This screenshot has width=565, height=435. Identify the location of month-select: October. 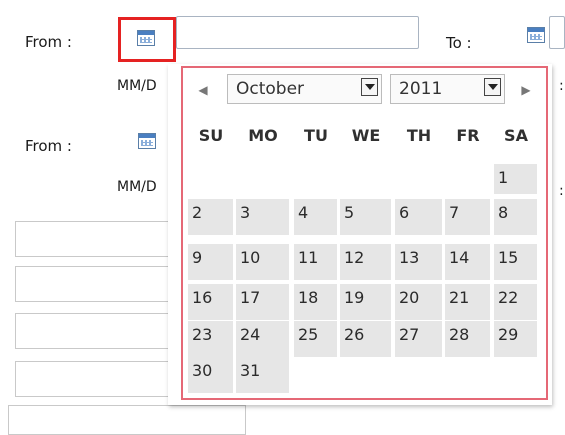
(304, 89).